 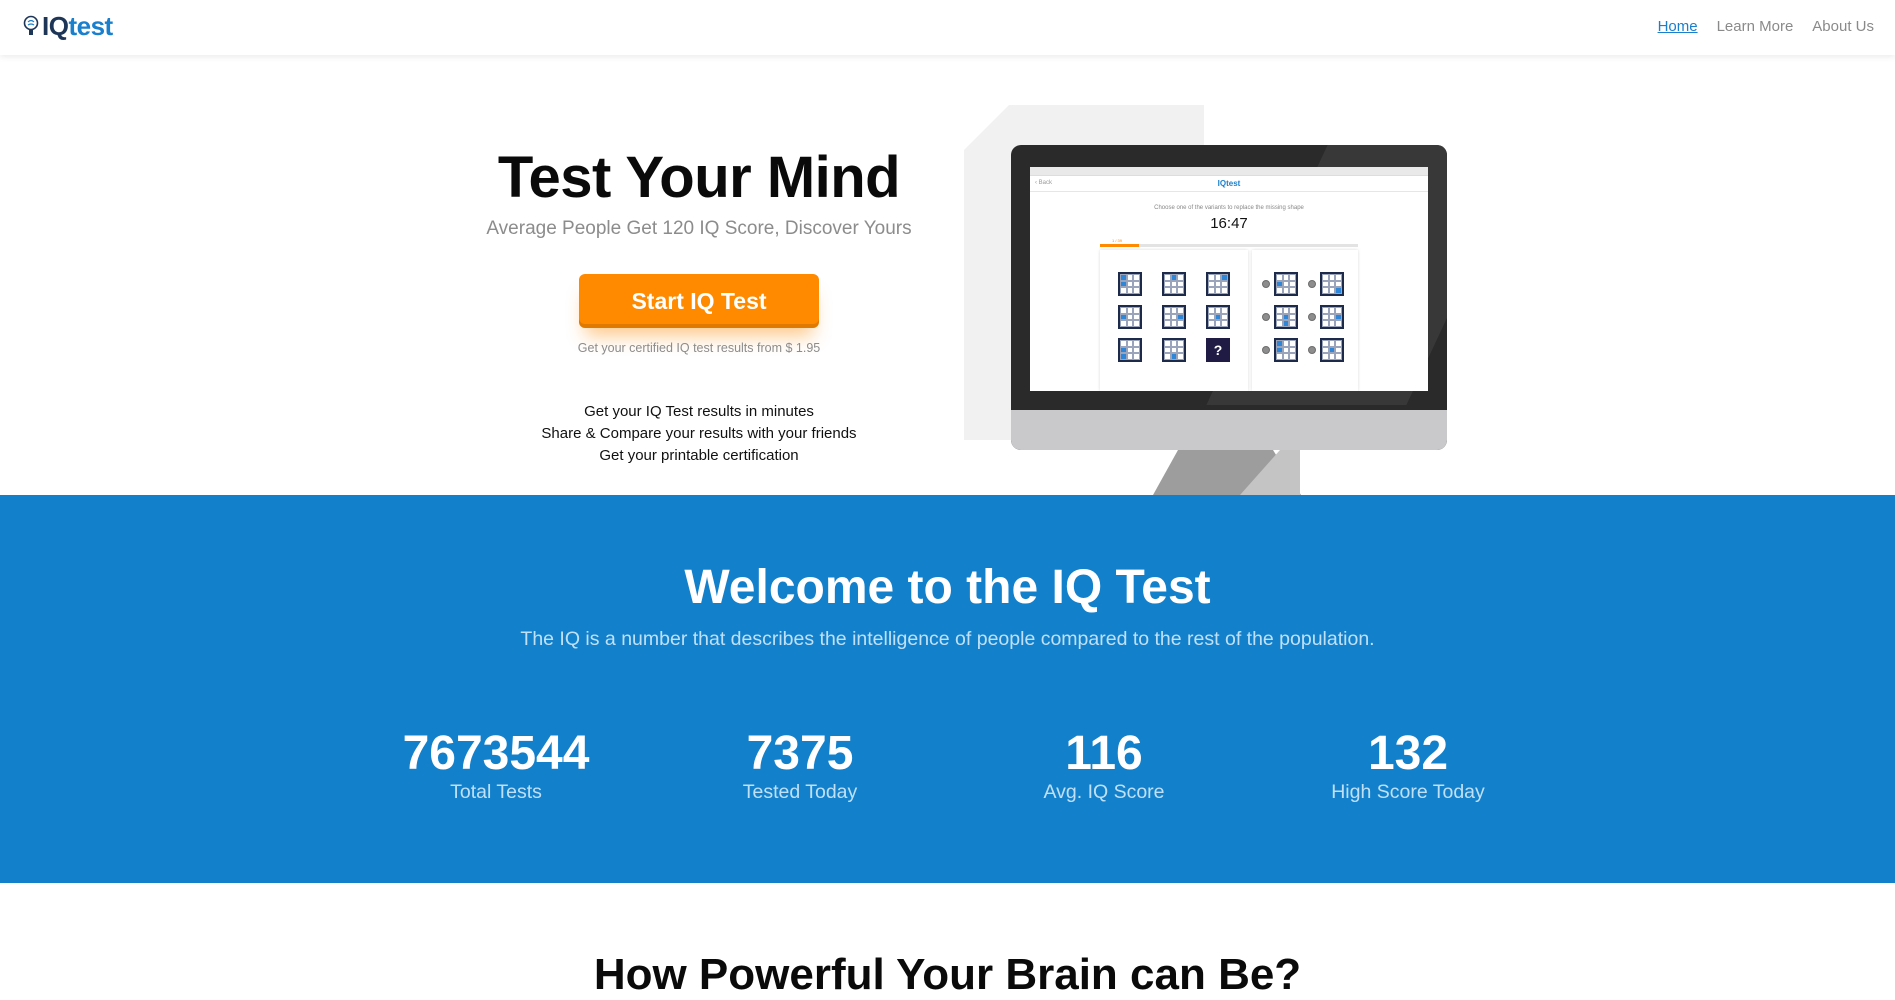 I want to click on stat-label: Total Tests, so click(x=496, y=792).